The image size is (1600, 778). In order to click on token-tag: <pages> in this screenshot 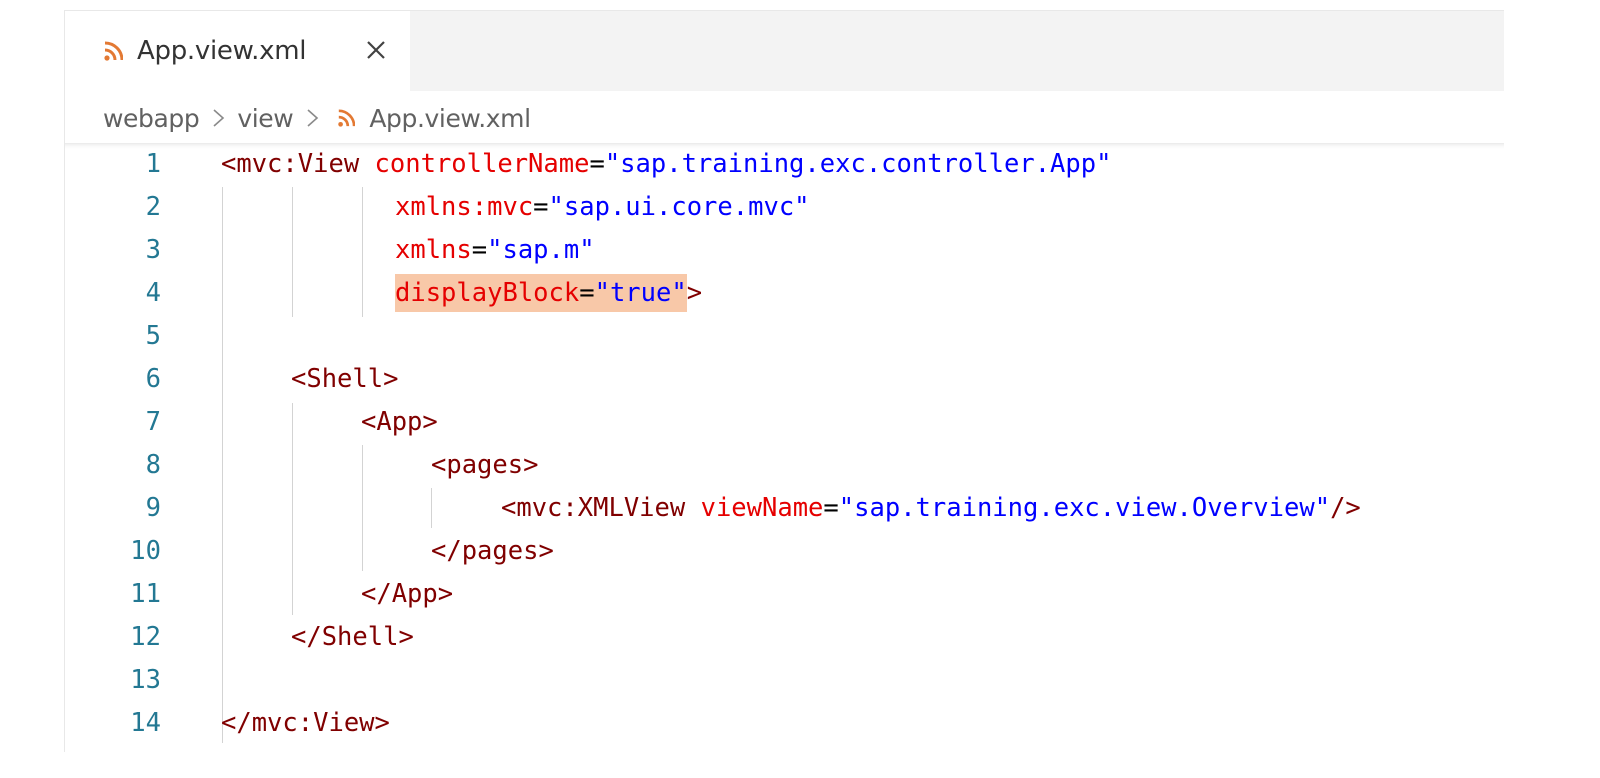, I will do `click(485, 465)`.